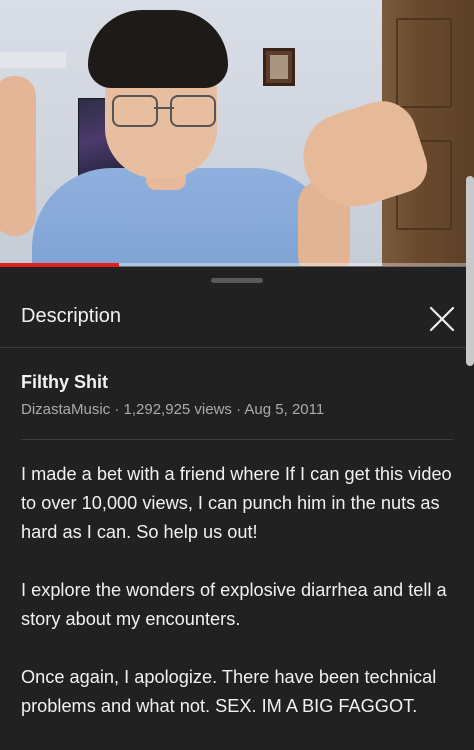  Describe the element at coordinates (424, 63) in the screenshot. I see `door-panel` at that location.